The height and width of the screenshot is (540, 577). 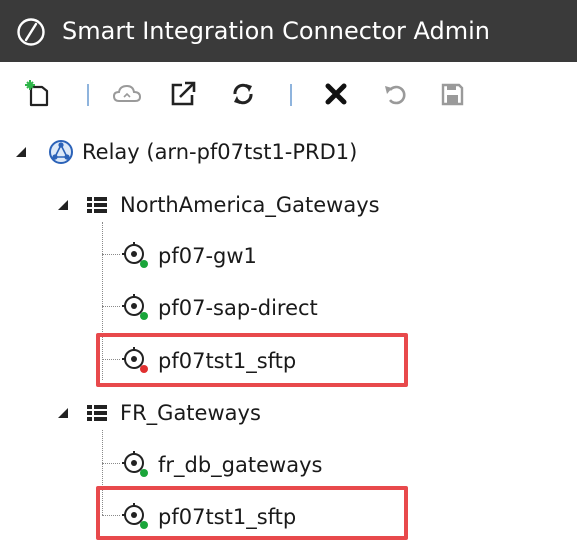 What do you see at coordinates (250, 205) in the screenshot?
I see `tree-node-label: NorthAmerica_Gateways` at bounding box center [250, 205].